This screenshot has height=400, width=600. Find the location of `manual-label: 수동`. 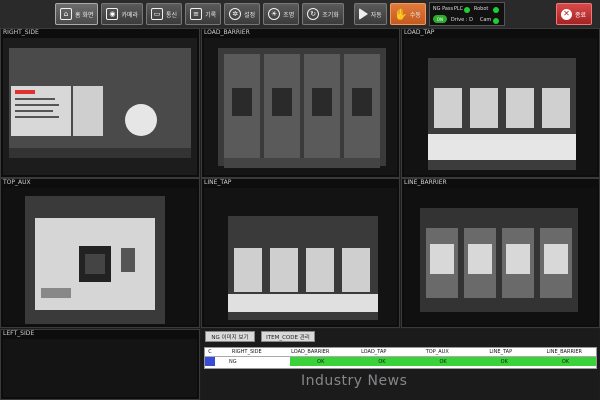

manual-label: 수동 is located at coordinates (415, 15).